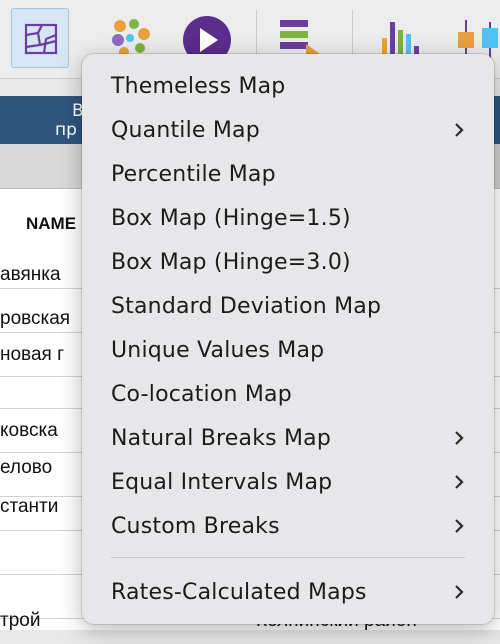 The height and width of the screenshot is (644, 500). Describe the element at coordinates (288, 175) in the screenshot. I see `menu-item-percentile-map: Percentile Map` at that location.